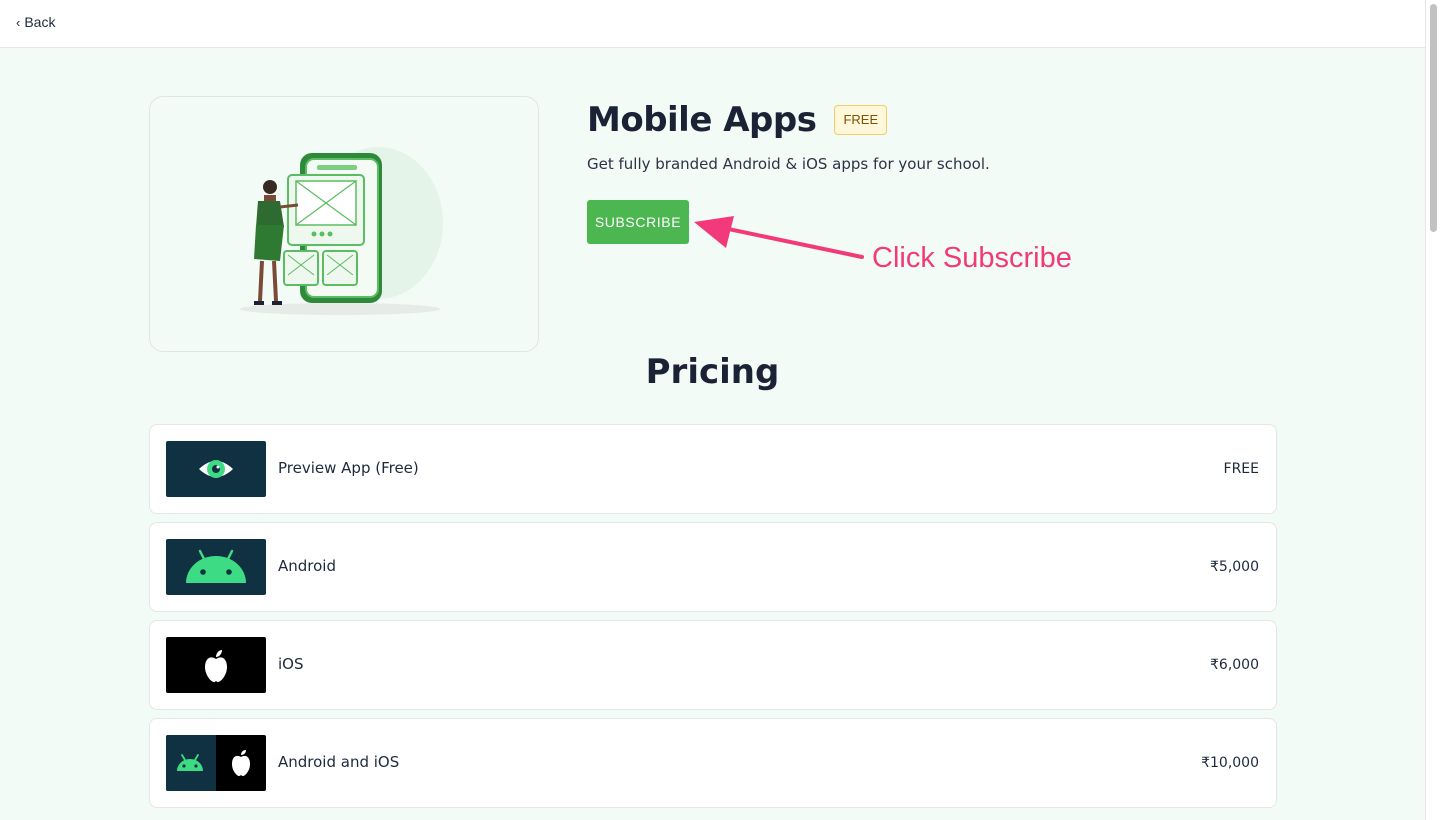 The width and height of the screenshot is (1440, 820). What do you see at coordinates (348, 468) in the screenshot?
I see `plan-name: Preview App (Free)` at bounding box center [348, 468].